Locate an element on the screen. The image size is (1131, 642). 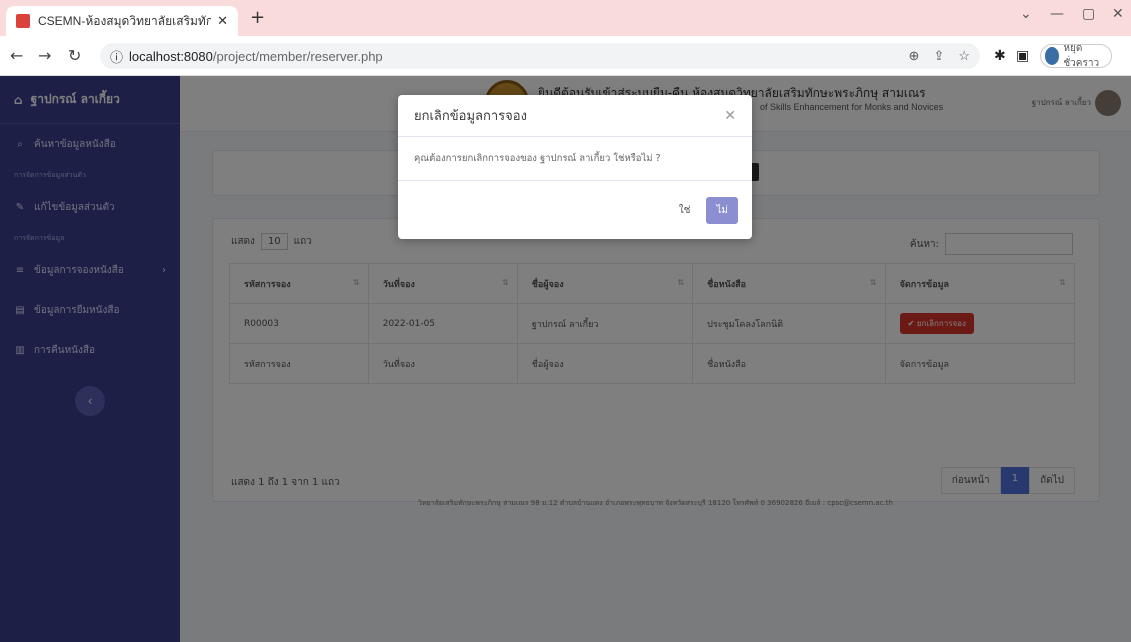
extensions-icon: ✱ is located at coordinates (1000, 56).